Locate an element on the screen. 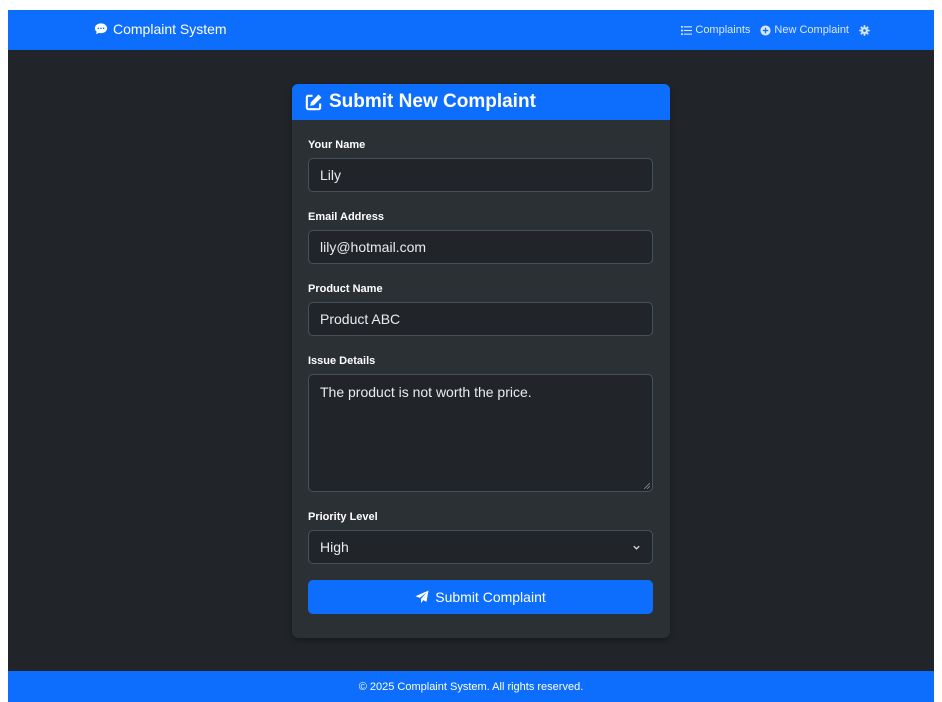 The width and height of the screenshot is (942, 702). nav-complaints-link: Complaints is located at coordinates (715, 30).